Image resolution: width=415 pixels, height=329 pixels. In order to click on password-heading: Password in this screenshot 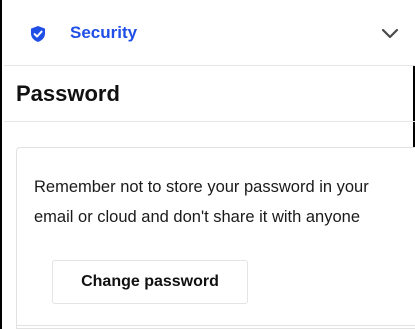, I will do `click(68, 93)`.